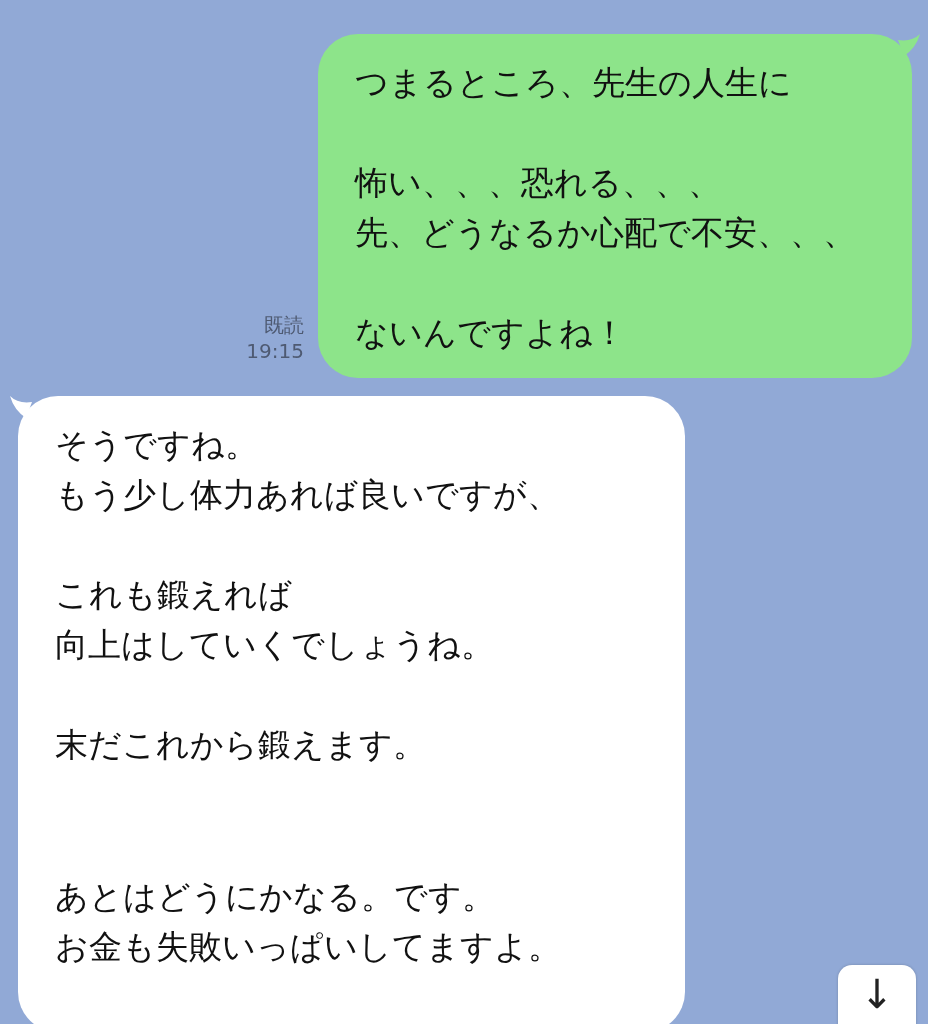 Image resolution: width=928 pixels, height=1024 pixels. What do you see at coordinates (538, 183) in the screenshot?
I see `message-text: 怖い、、、恐れる、、、` at bounding box center [538, 183].